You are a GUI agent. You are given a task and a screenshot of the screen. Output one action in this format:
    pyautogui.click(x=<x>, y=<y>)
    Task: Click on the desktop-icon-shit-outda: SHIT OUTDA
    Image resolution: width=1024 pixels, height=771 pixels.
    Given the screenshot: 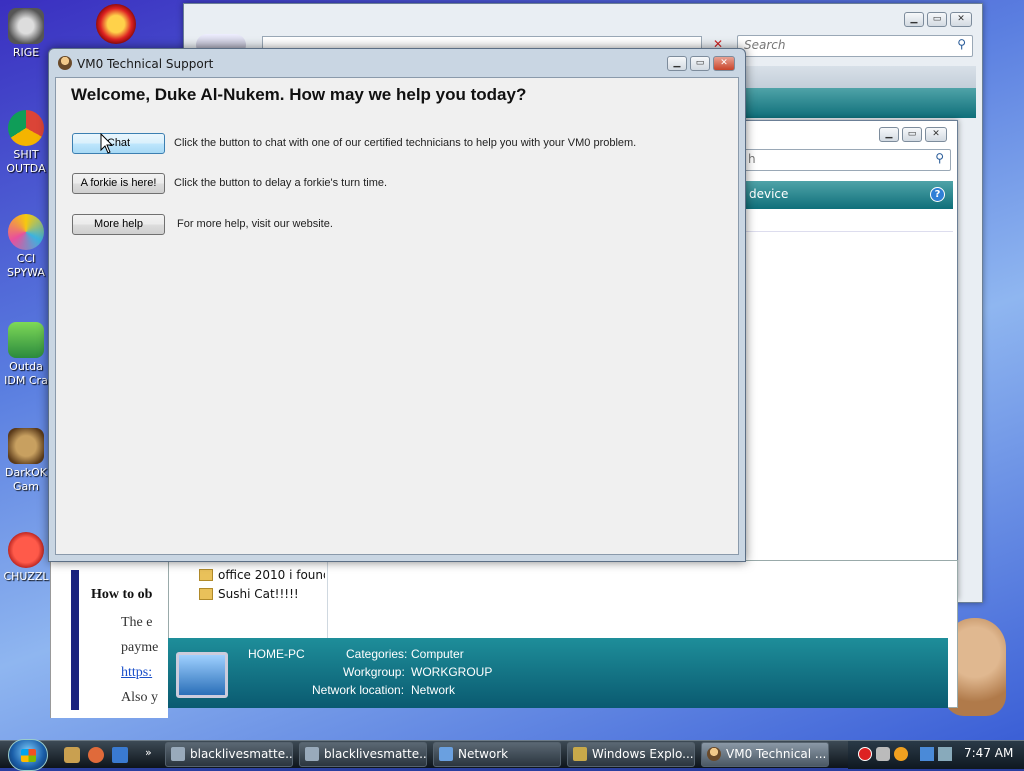 What is the action you would take?
    pyautogui.click(x=26, y=143)
    